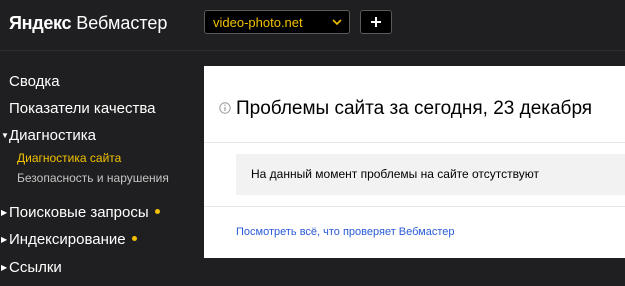 Image resolution: width=625 pixels, height=286 pixels. I want to click on site-select: video-photo.net, so click(277, 22).